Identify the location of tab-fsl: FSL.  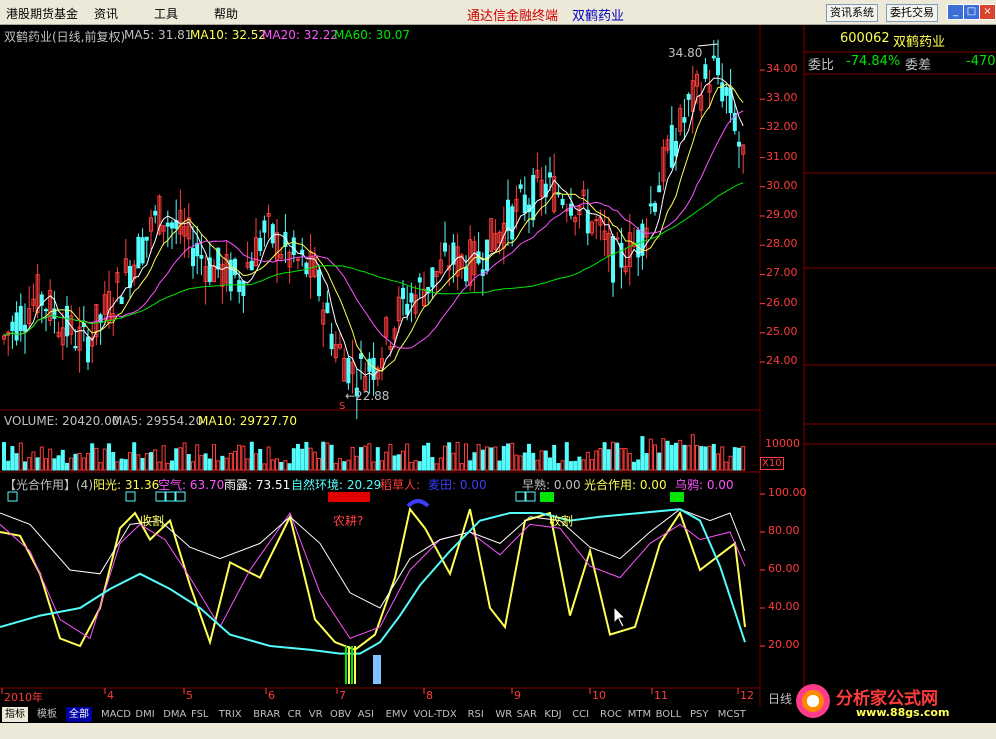
(200, 714).